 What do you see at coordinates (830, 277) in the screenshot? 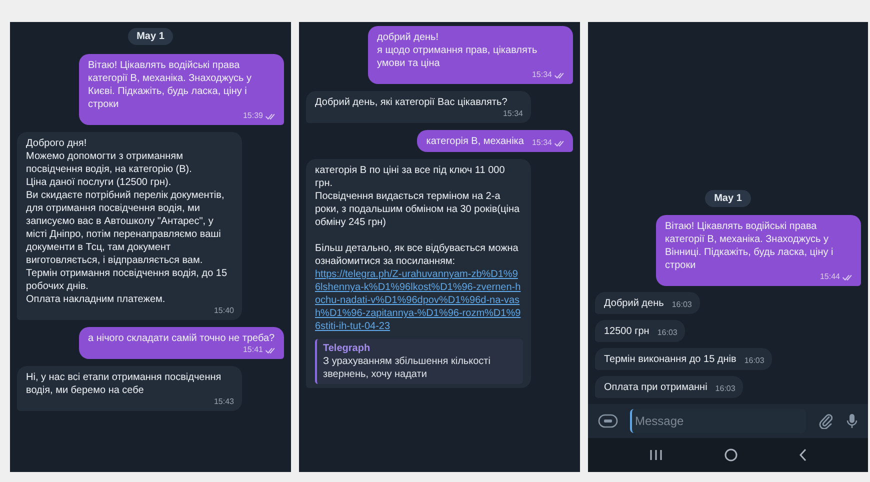
I see `message-time: 15:44` at bounding box center [830, 277].